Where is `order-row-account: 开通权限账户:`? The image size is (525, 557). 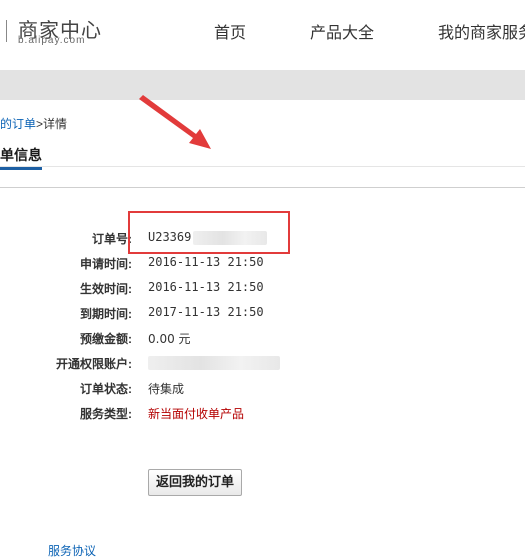
order-row-account: 开通权限账户: is located at coordinates (262, 363).